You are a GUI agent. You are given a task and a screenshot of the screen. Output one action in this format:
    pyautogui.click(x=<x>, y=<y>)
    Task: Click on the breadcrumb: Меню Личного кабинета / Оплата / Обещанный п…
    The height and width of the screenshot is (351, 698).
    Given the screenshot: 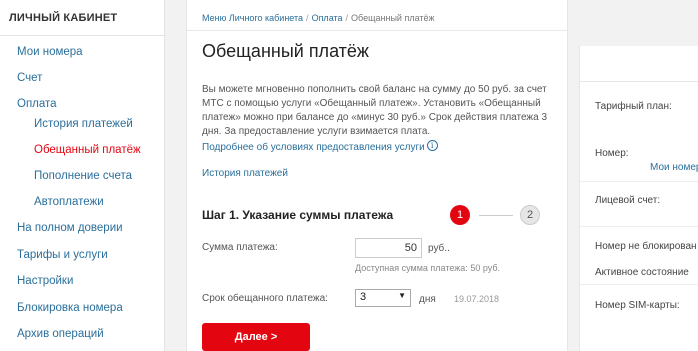 What is the action you would take?
    pyautogui.click(x=318, y=18)
    